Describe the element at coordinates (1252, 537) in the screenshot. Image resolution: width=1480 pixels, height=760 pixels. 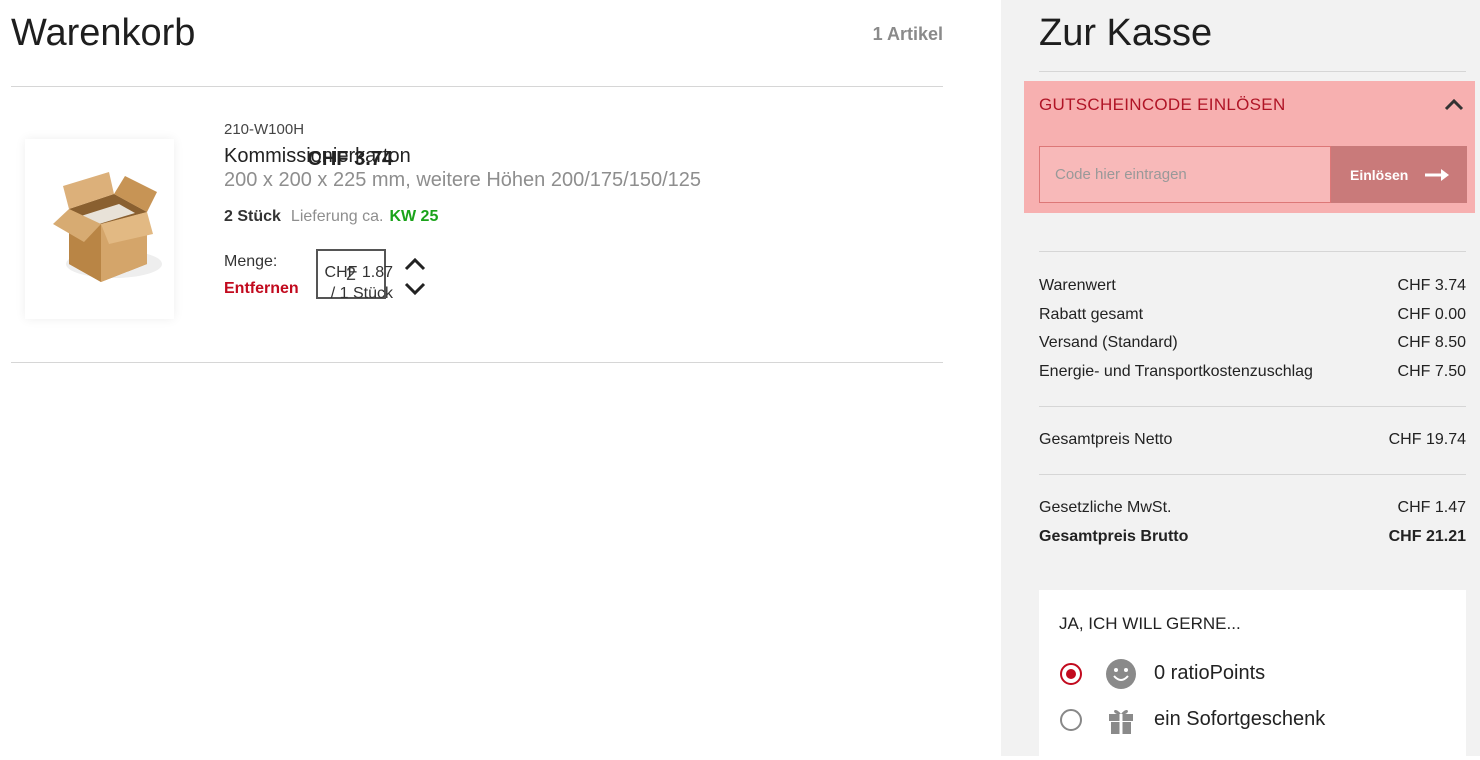
I see `gross-total-row: Gesamtpreis Brutto CHF 21.21` at that location.